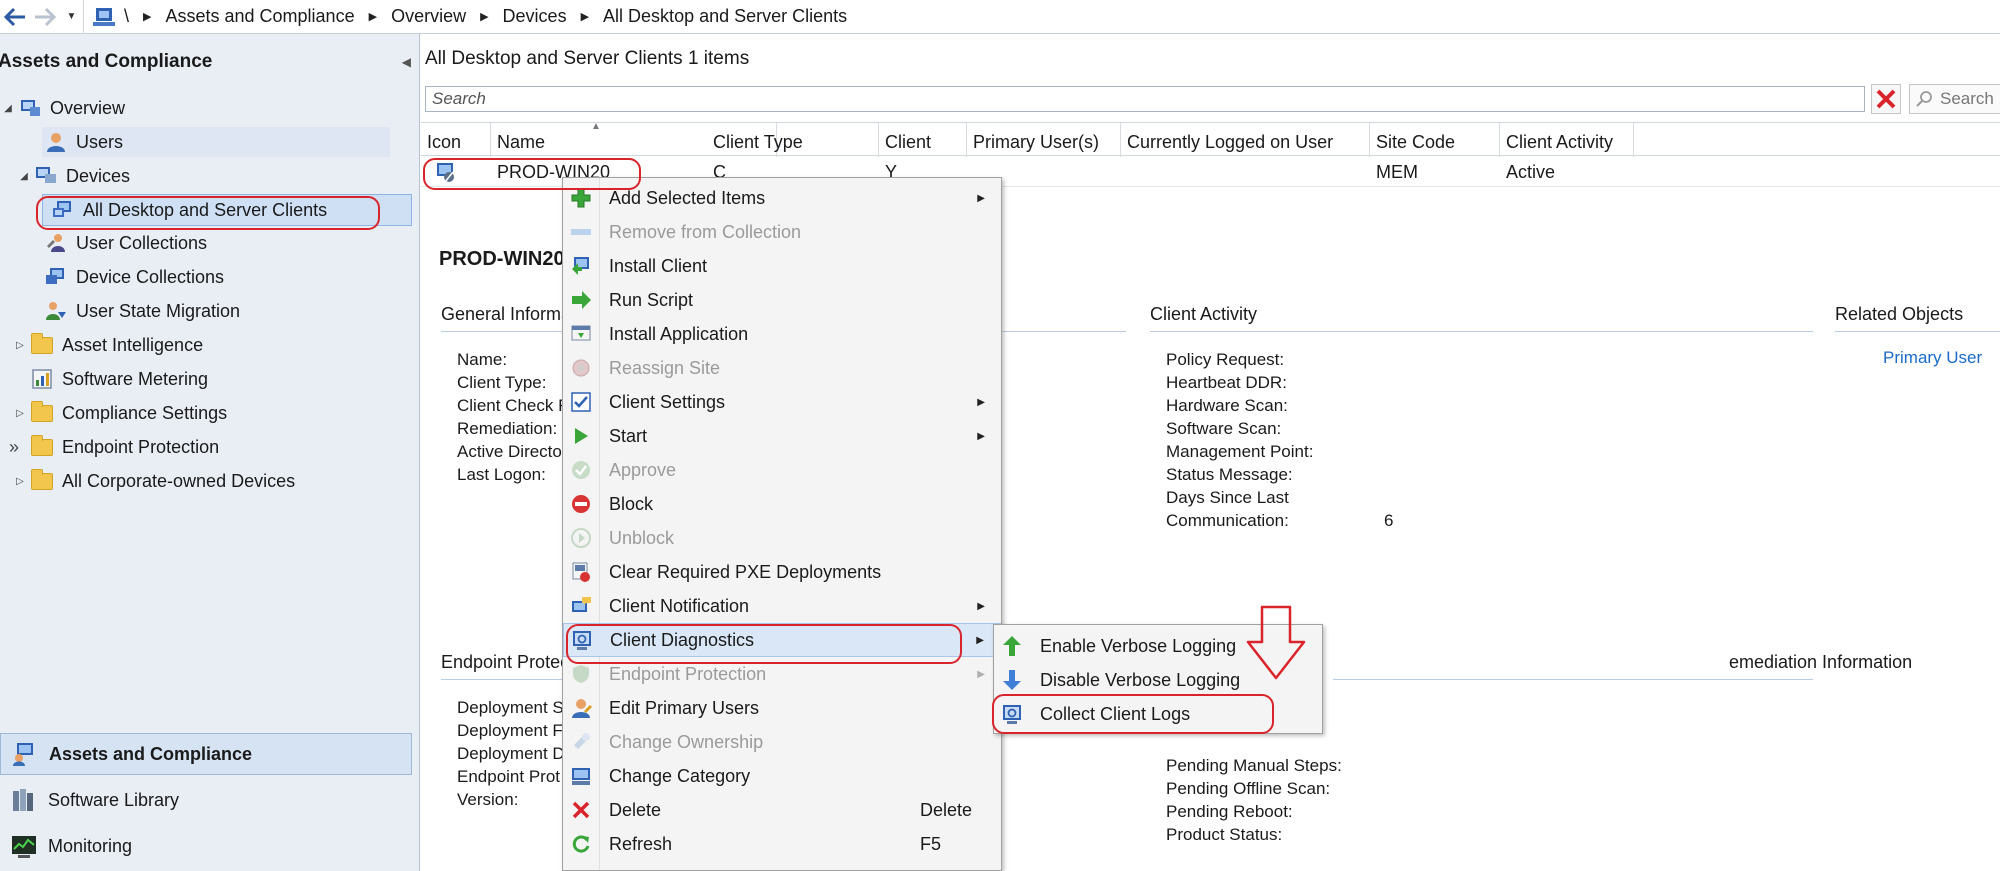 Image resolution: width=2000 pixels, height=871 pixels. What do you see at coordinates (782, 844) in the screenshot?
I see `menu-item-refresh: Refresh F5` at bounding box center [782, 844].